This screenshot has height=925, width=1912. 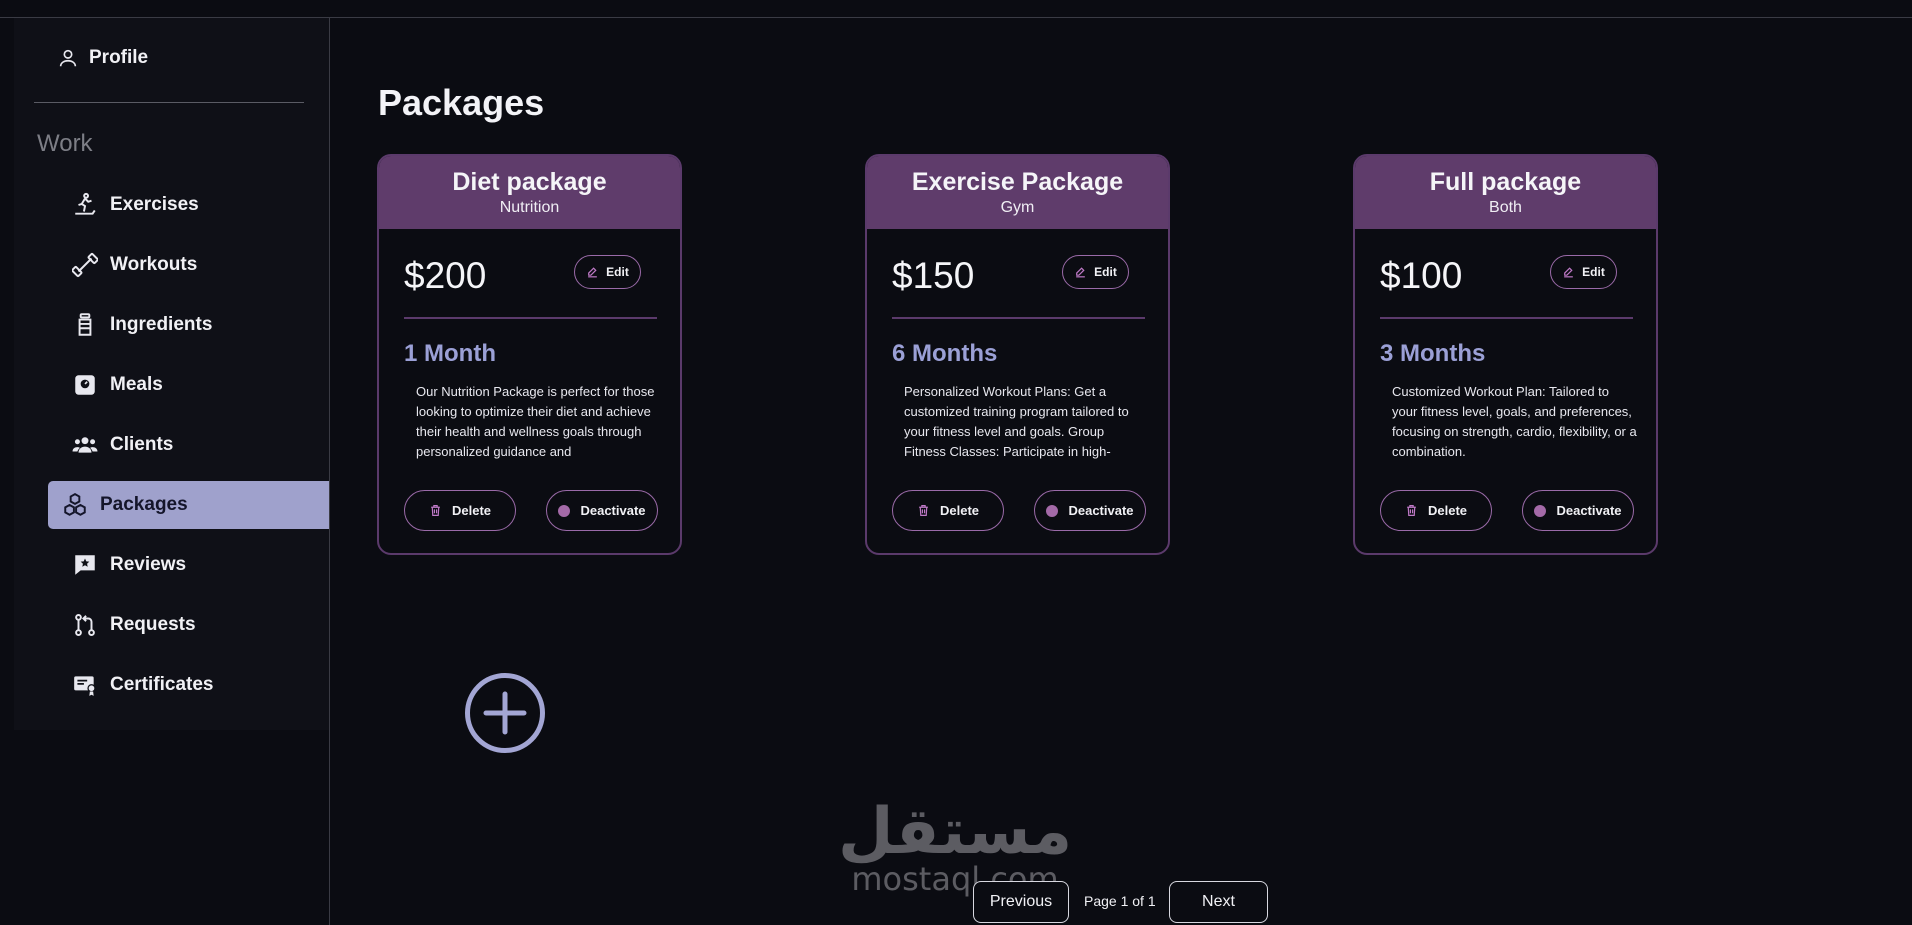 I want to click on sidebar-item-label: Clients, so click(x=142, y=444).